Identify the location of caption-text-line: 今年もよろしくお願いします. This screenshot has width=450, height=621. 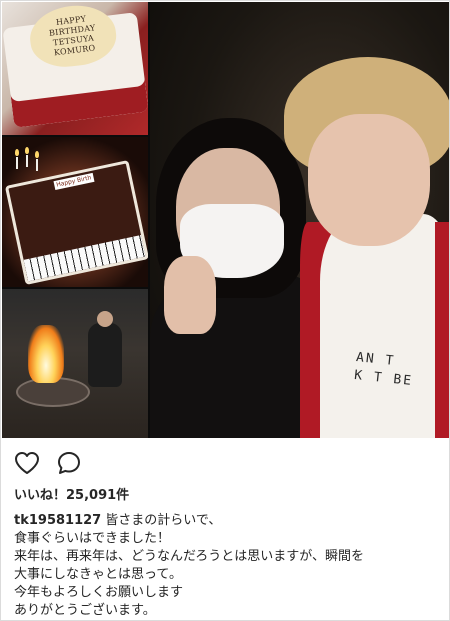
(99, 592).